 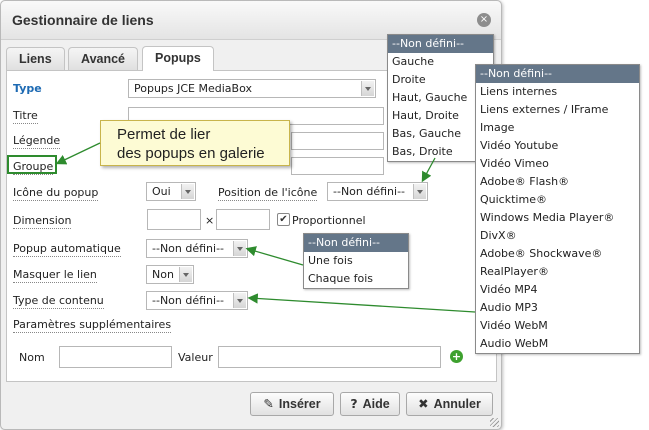 I want to click on popup-auto-option: Chaque fois, so click(x=356, y=279).